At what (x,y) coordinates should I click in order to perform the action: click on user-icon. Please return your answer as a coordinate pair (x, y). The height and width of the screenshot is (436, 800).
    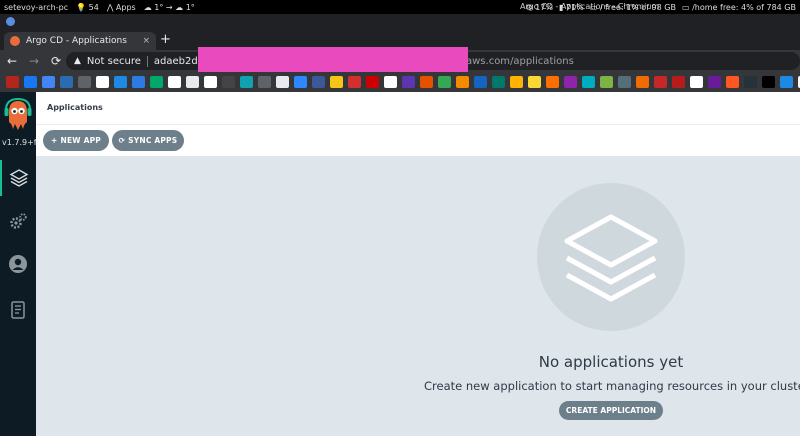
    Looking at the image, I should click on (18, 264).